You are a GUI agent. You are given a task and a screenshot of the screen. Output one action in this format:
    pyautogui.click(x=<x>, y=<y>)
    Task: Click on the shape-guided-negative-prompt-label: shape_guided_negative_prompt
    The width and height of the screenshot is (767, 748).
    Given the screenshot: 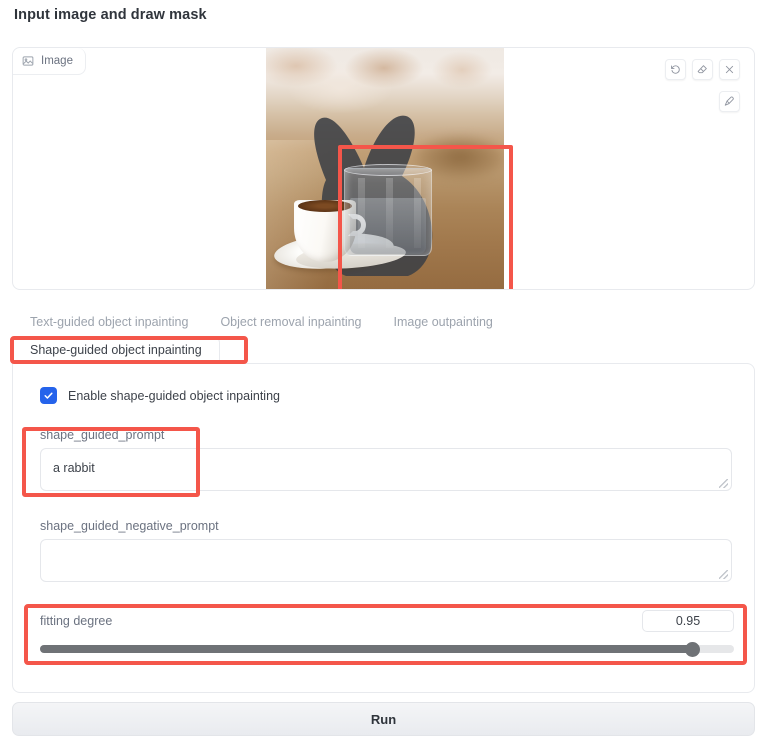 What is the action you would take?
    pyautogui.click(x=129, y=526)
    